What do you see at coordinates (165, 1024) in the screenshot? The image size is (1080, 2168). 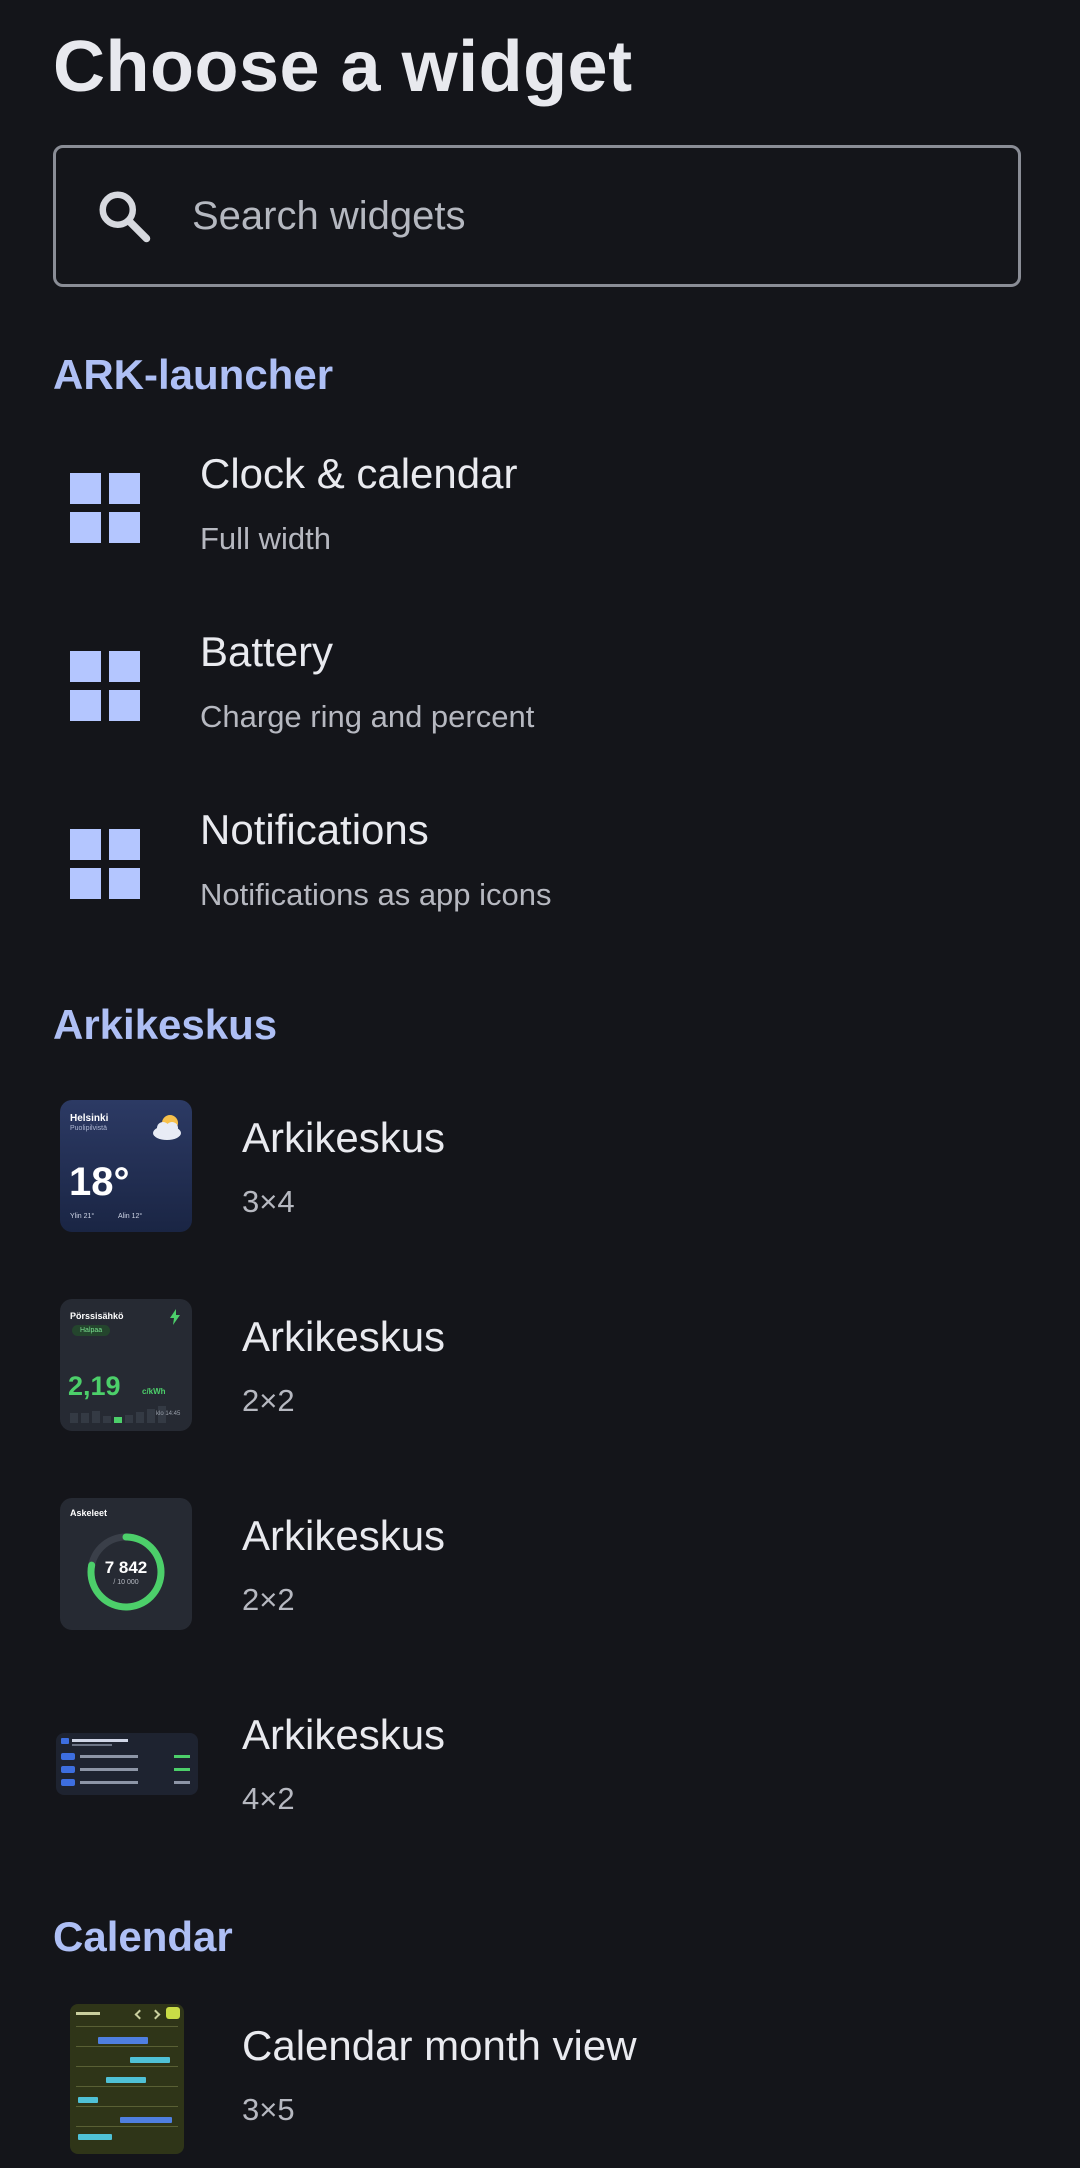 I see `section-header: Arkikeskus` at bounding box center [165, 1024].